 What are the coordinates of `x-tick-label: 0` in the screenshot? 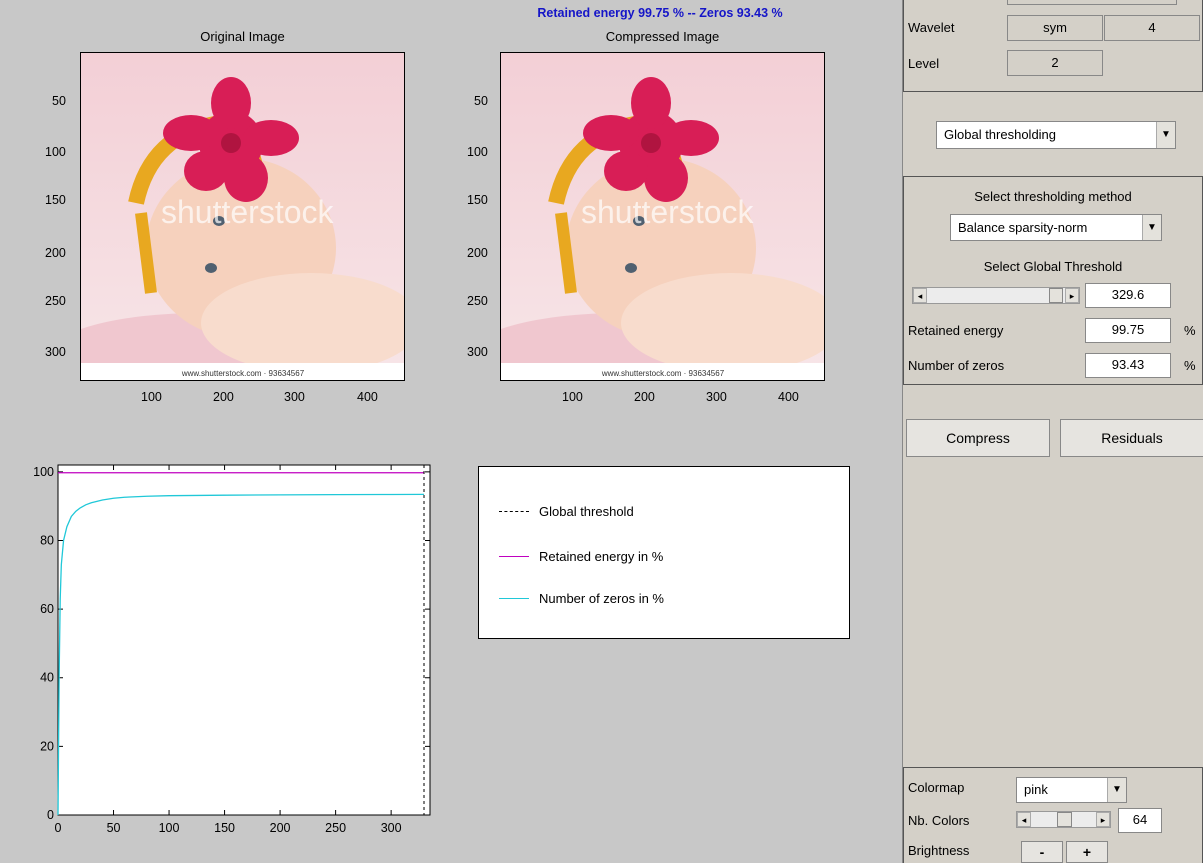 It's located at (58, 828).